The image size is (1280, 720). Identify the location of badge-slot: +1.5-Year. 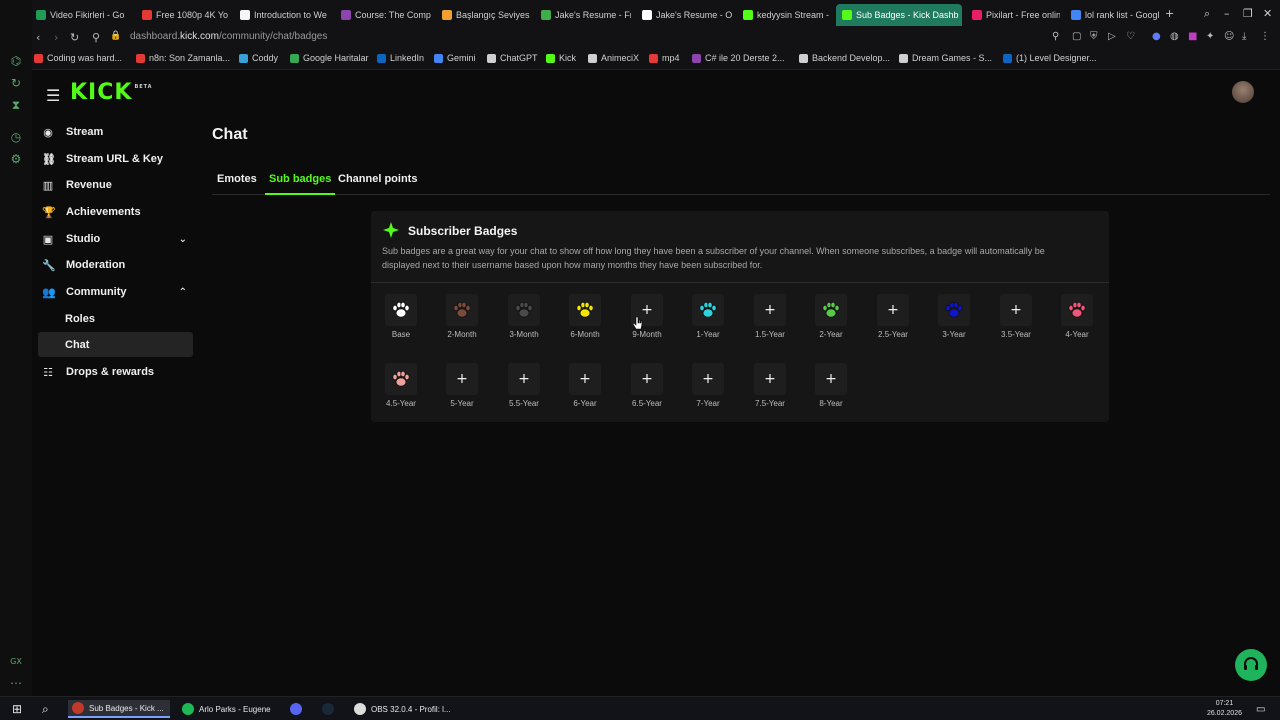
(770, 316).